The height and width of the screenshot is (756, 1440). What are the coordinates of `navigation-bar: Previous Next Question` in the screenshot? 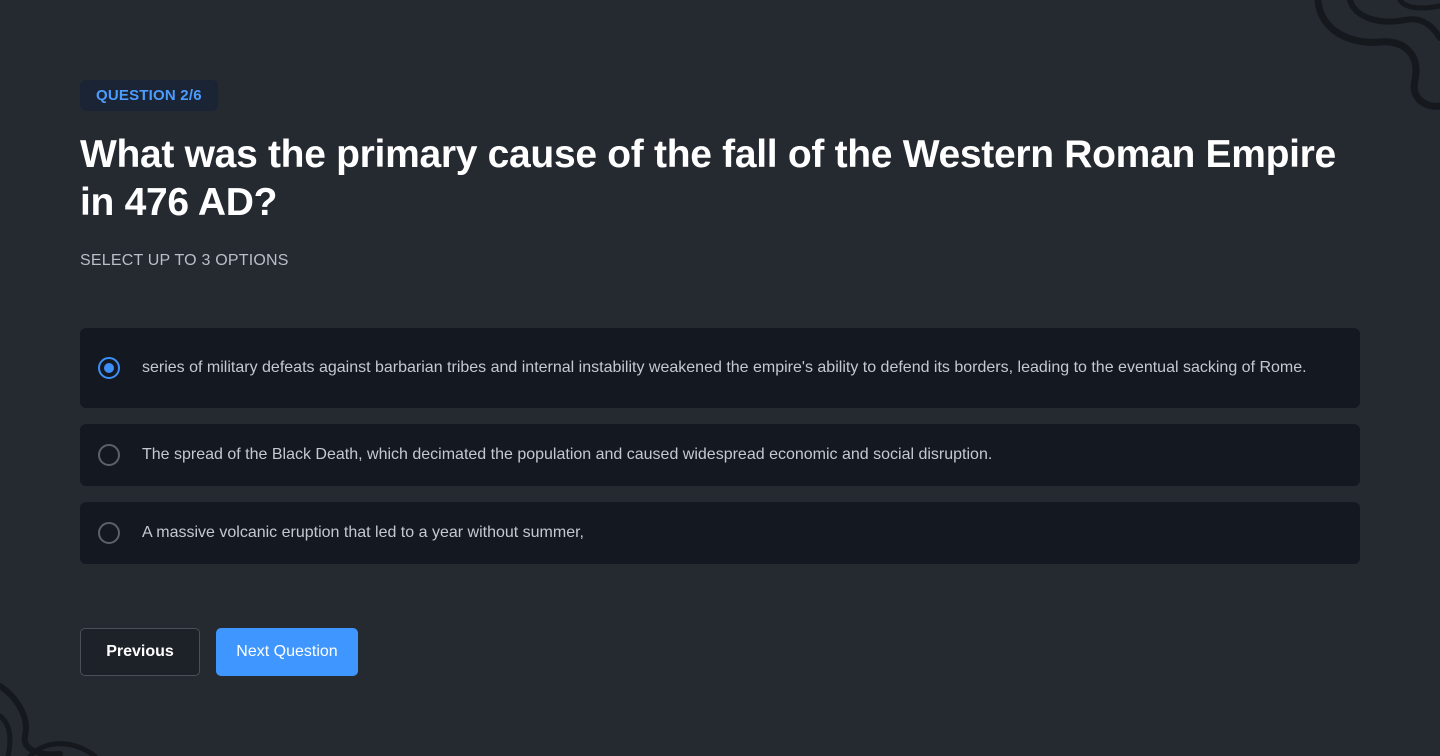 It's located at (219, 652).